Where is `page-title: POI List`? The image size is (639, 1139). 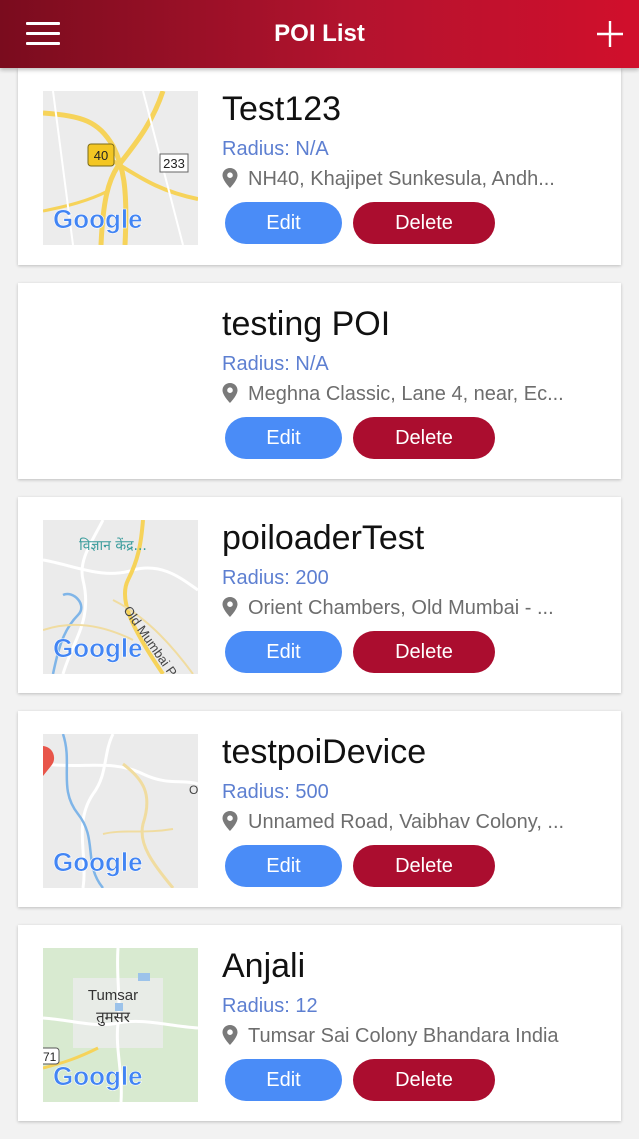 page-title: POI List is located at coordinates (319, 33).